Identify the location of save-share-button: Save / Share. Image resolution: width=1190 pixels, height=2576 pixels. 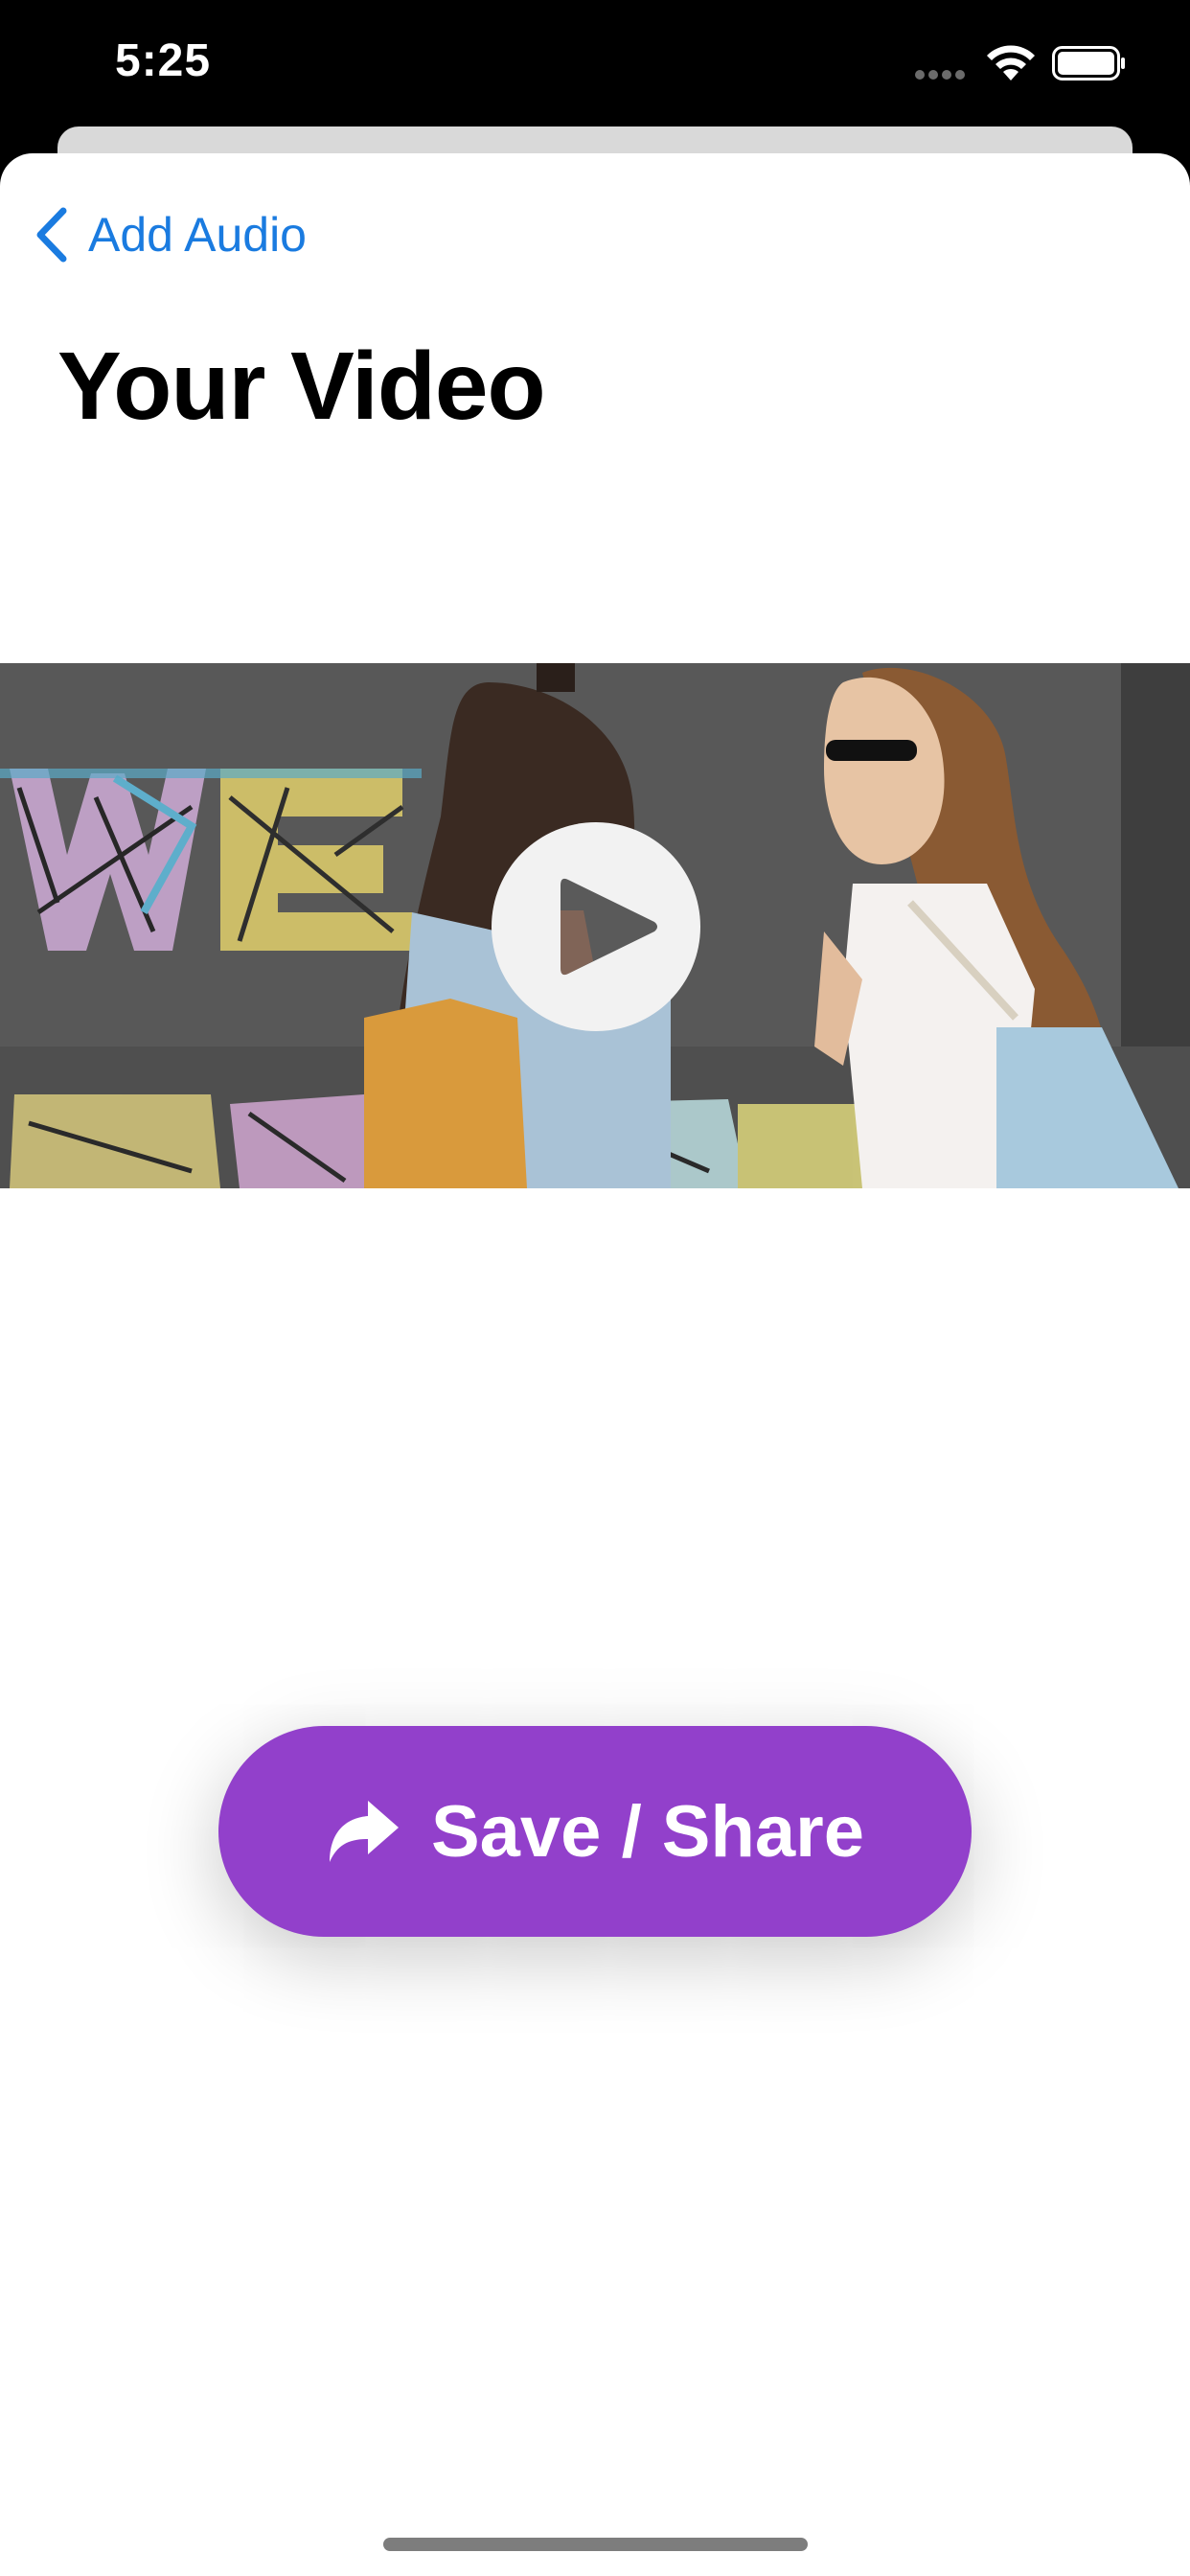
(595, 1832).